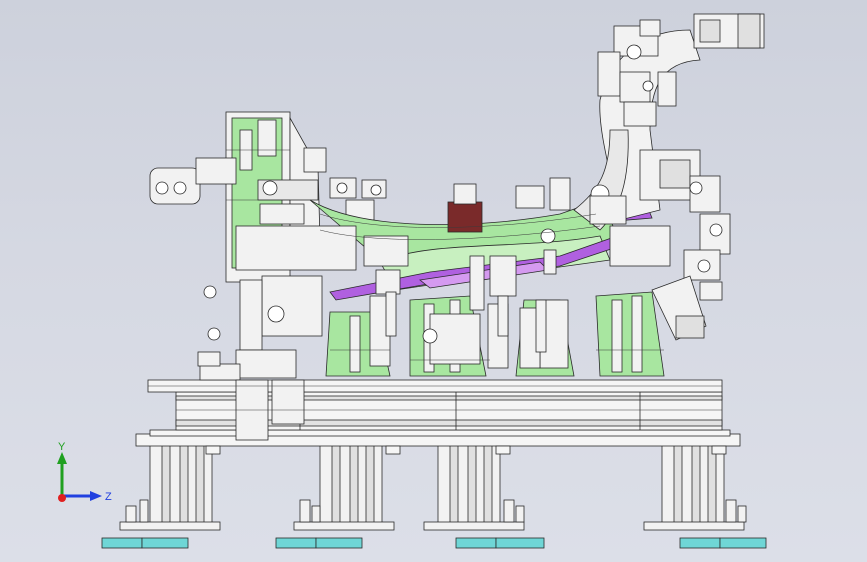 The height and width of the screenshot is (562, 867). What do you see at coordinates (433, 487) in the screenshot?
I see `support-legs` at bounding box center [433, 487].